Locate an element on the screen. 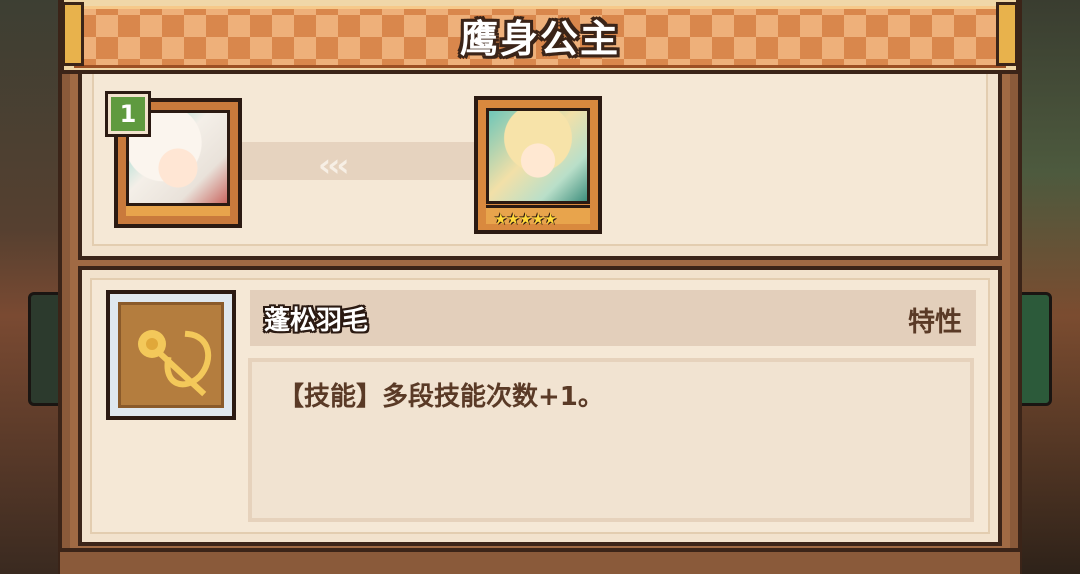 The image size is (1080, 574). skill-header: 蓬松羽毛 特性 is located at coordinates (613, 318).